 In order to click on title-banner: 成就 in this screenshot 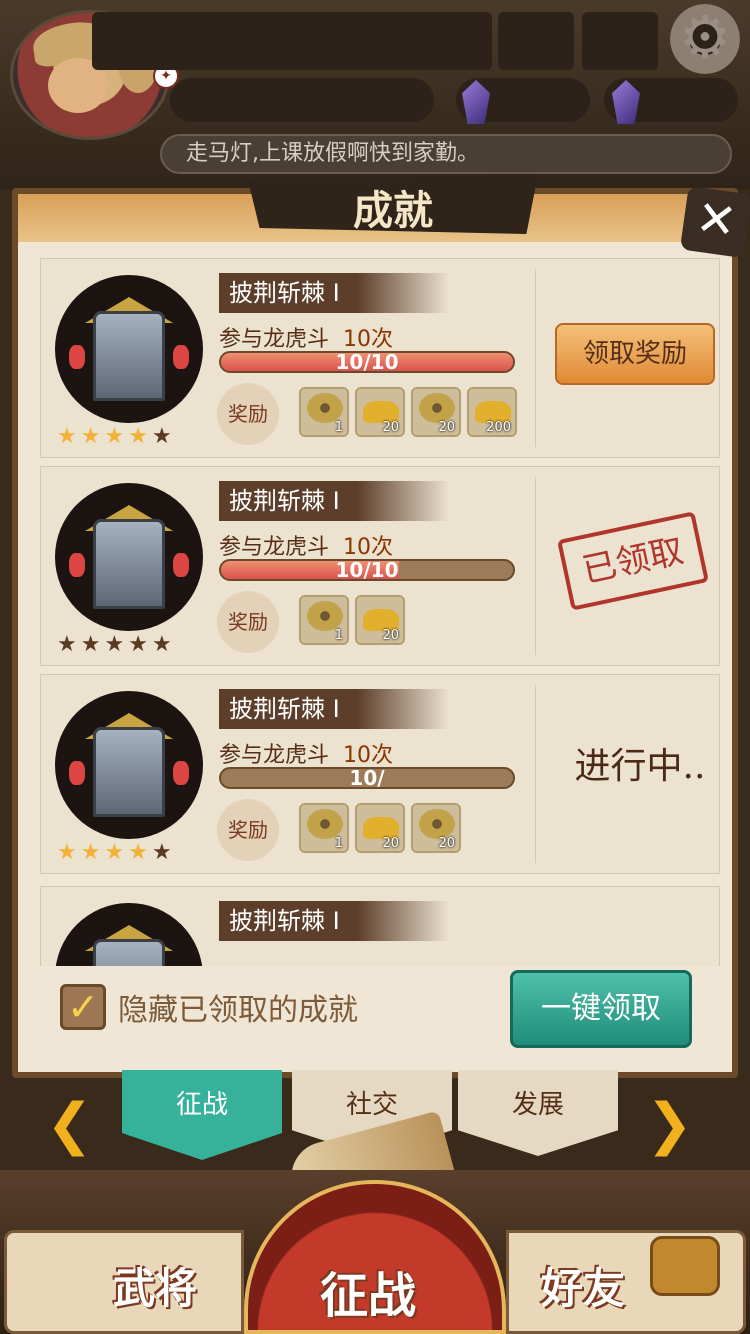, I will do `click(393, 204)`.